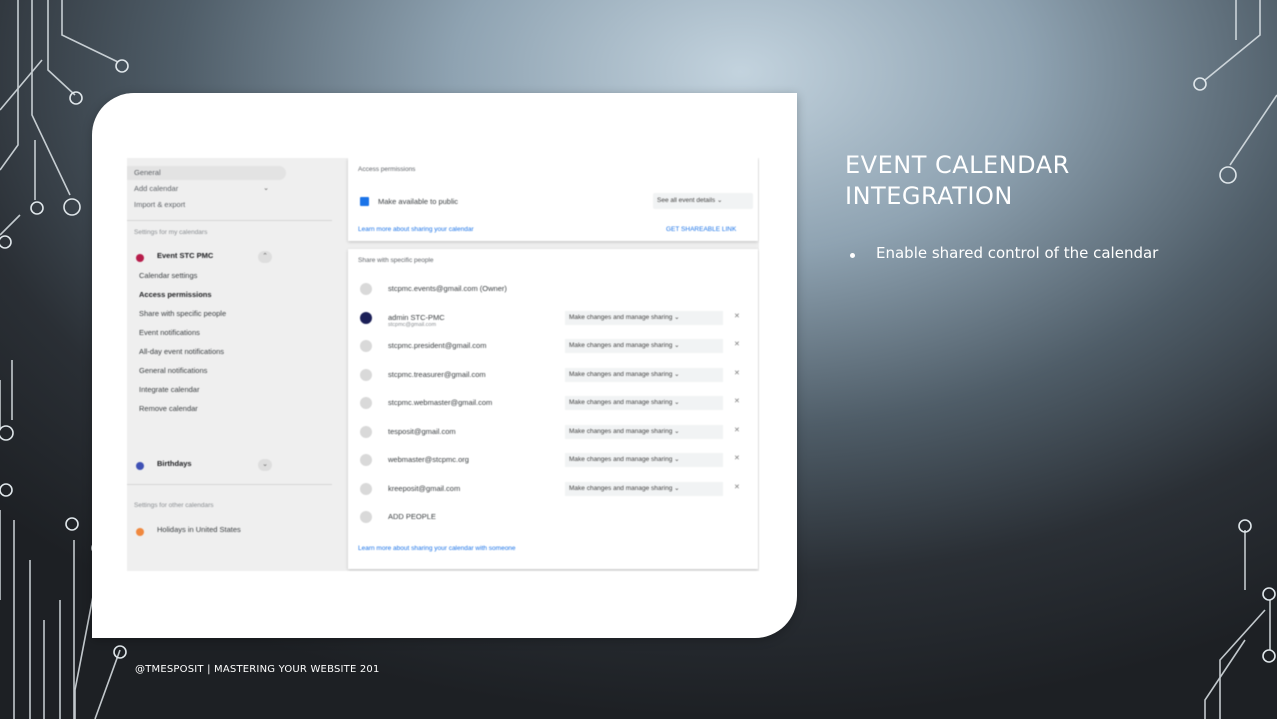 Image resolution: width=1277 pixels, height=719 pixels. Describe the element at coordinates (199, 529) in the screenshot. I see `sidebar-calendar-holidays: Holidays in United States` at that location.